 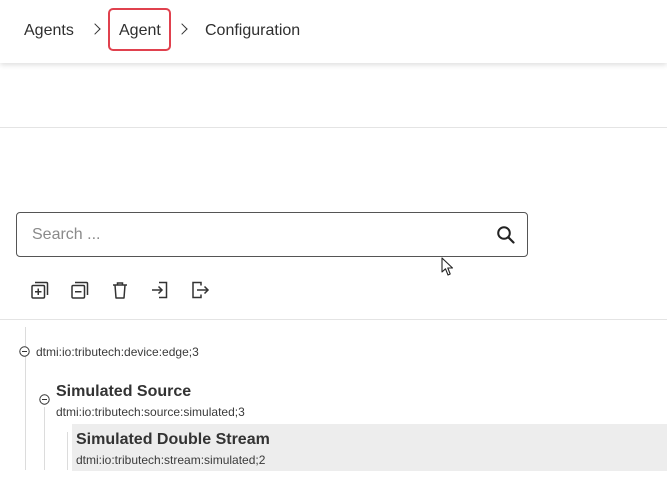 What do you see at coordinates (333, 31) in the screenshot?
I see `top-bar: Agents Agent Configuration` at bounding box center [333, 31].